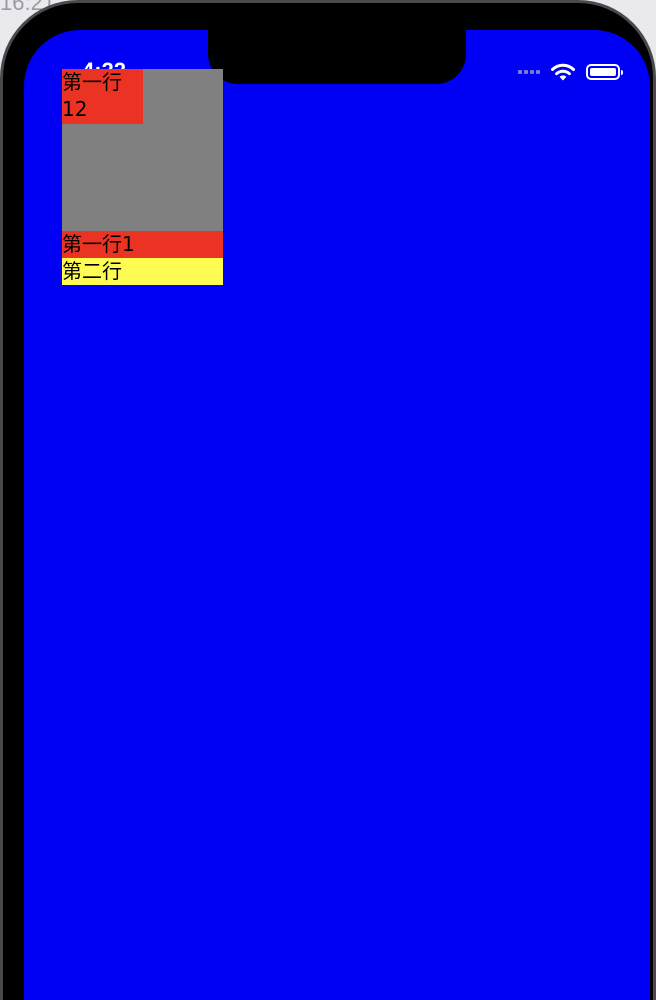 Image resolution: width=656 pixels, height=1000 pixels. What do you see at coordinates (75, 109) in the screenshot?
I see `label-line-2: 12` at bounding box center [75, 109].